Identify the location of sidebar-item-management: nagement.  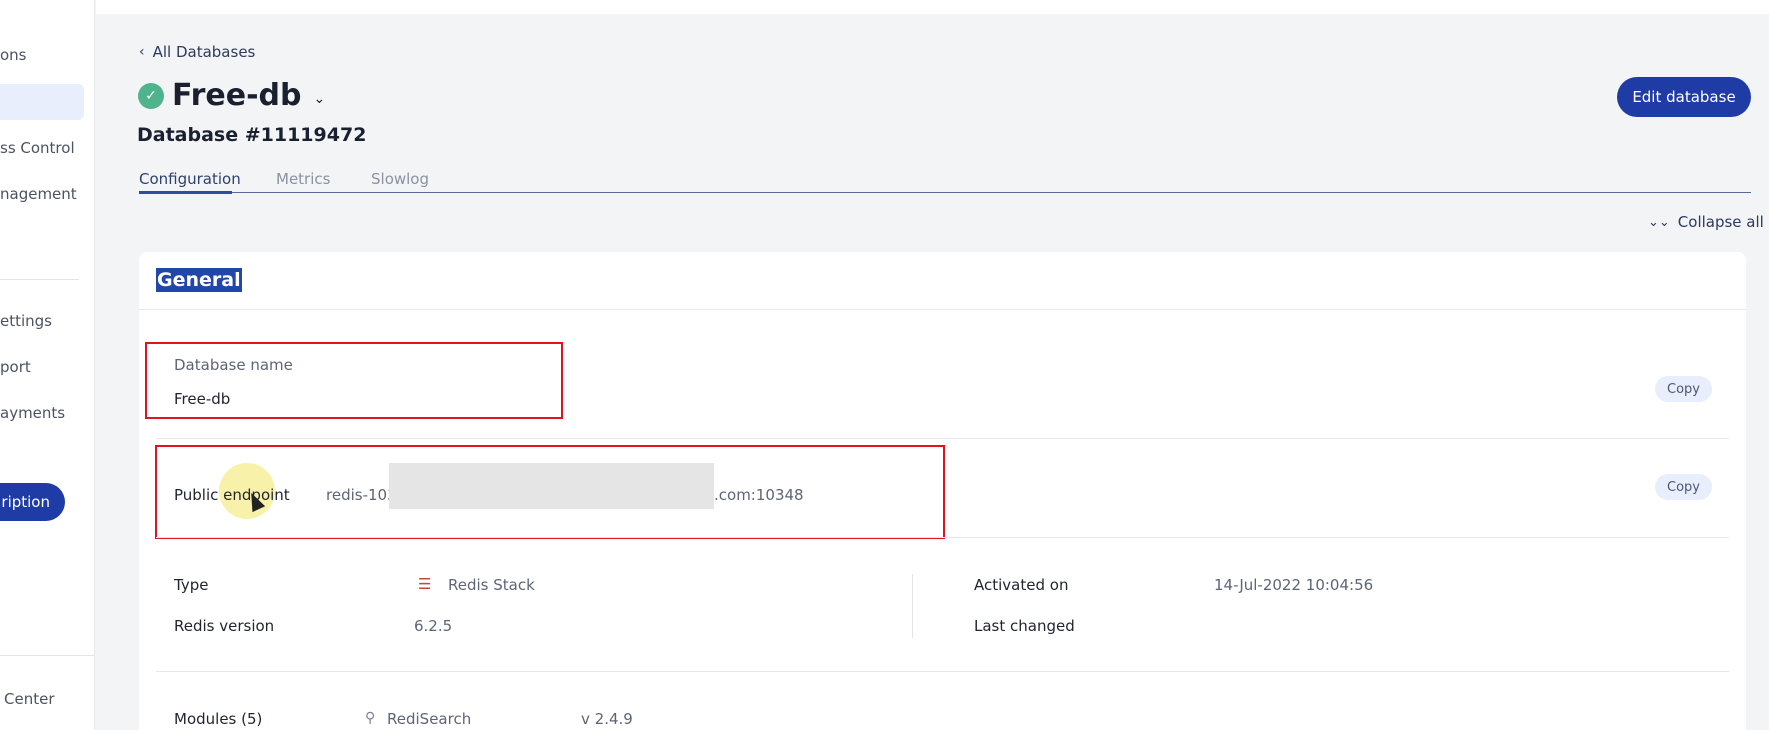
(38, 194).